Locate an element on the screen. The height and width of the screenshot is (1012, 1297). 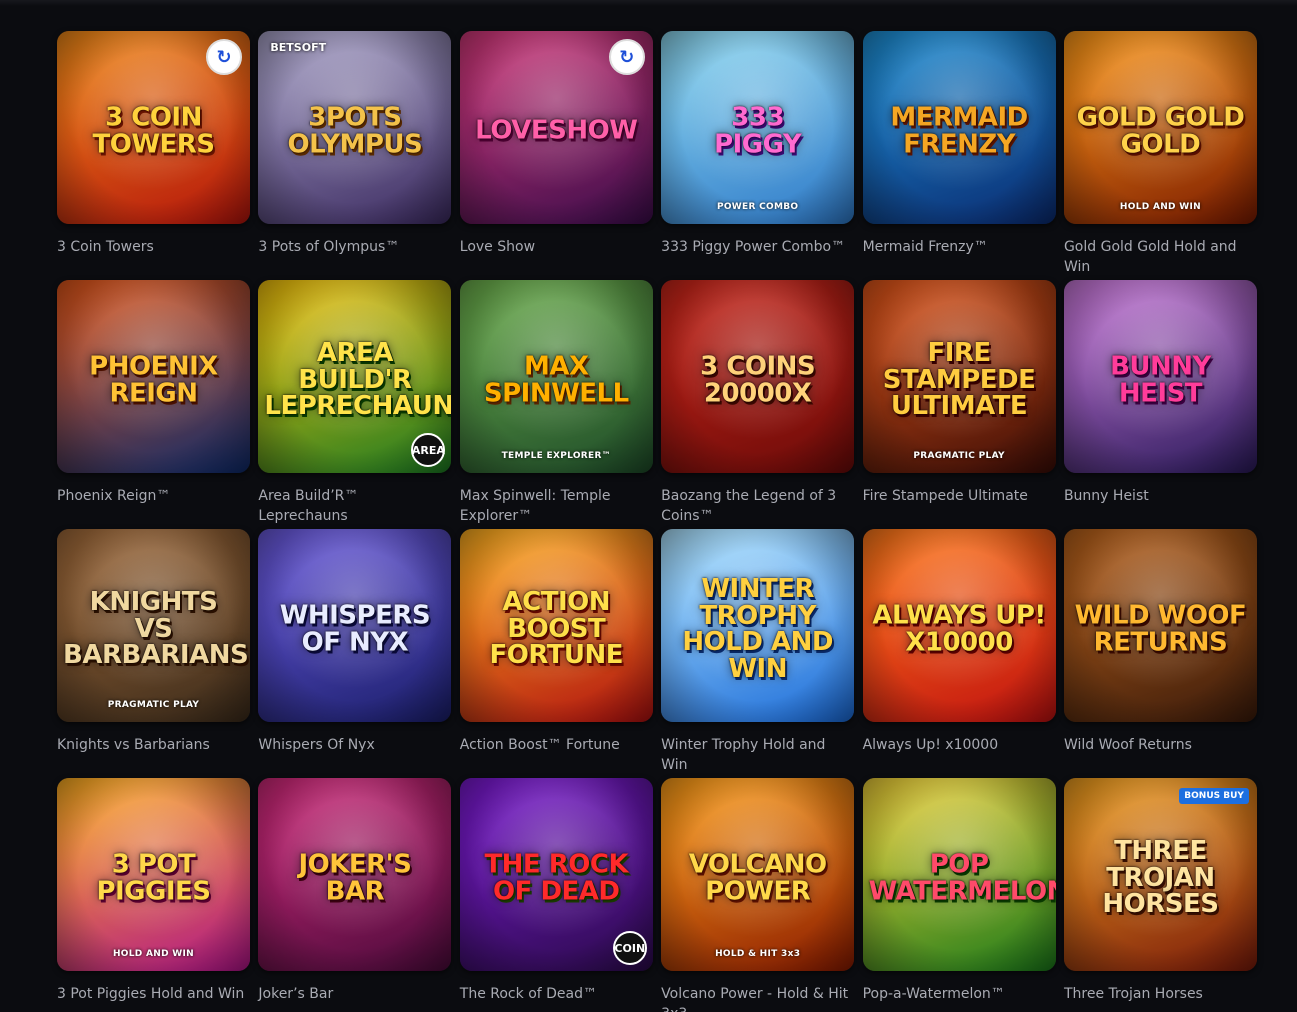
game-card: ALWAYS UP! X10000 Always Up! x10000 is located at coordinates (959, 653).